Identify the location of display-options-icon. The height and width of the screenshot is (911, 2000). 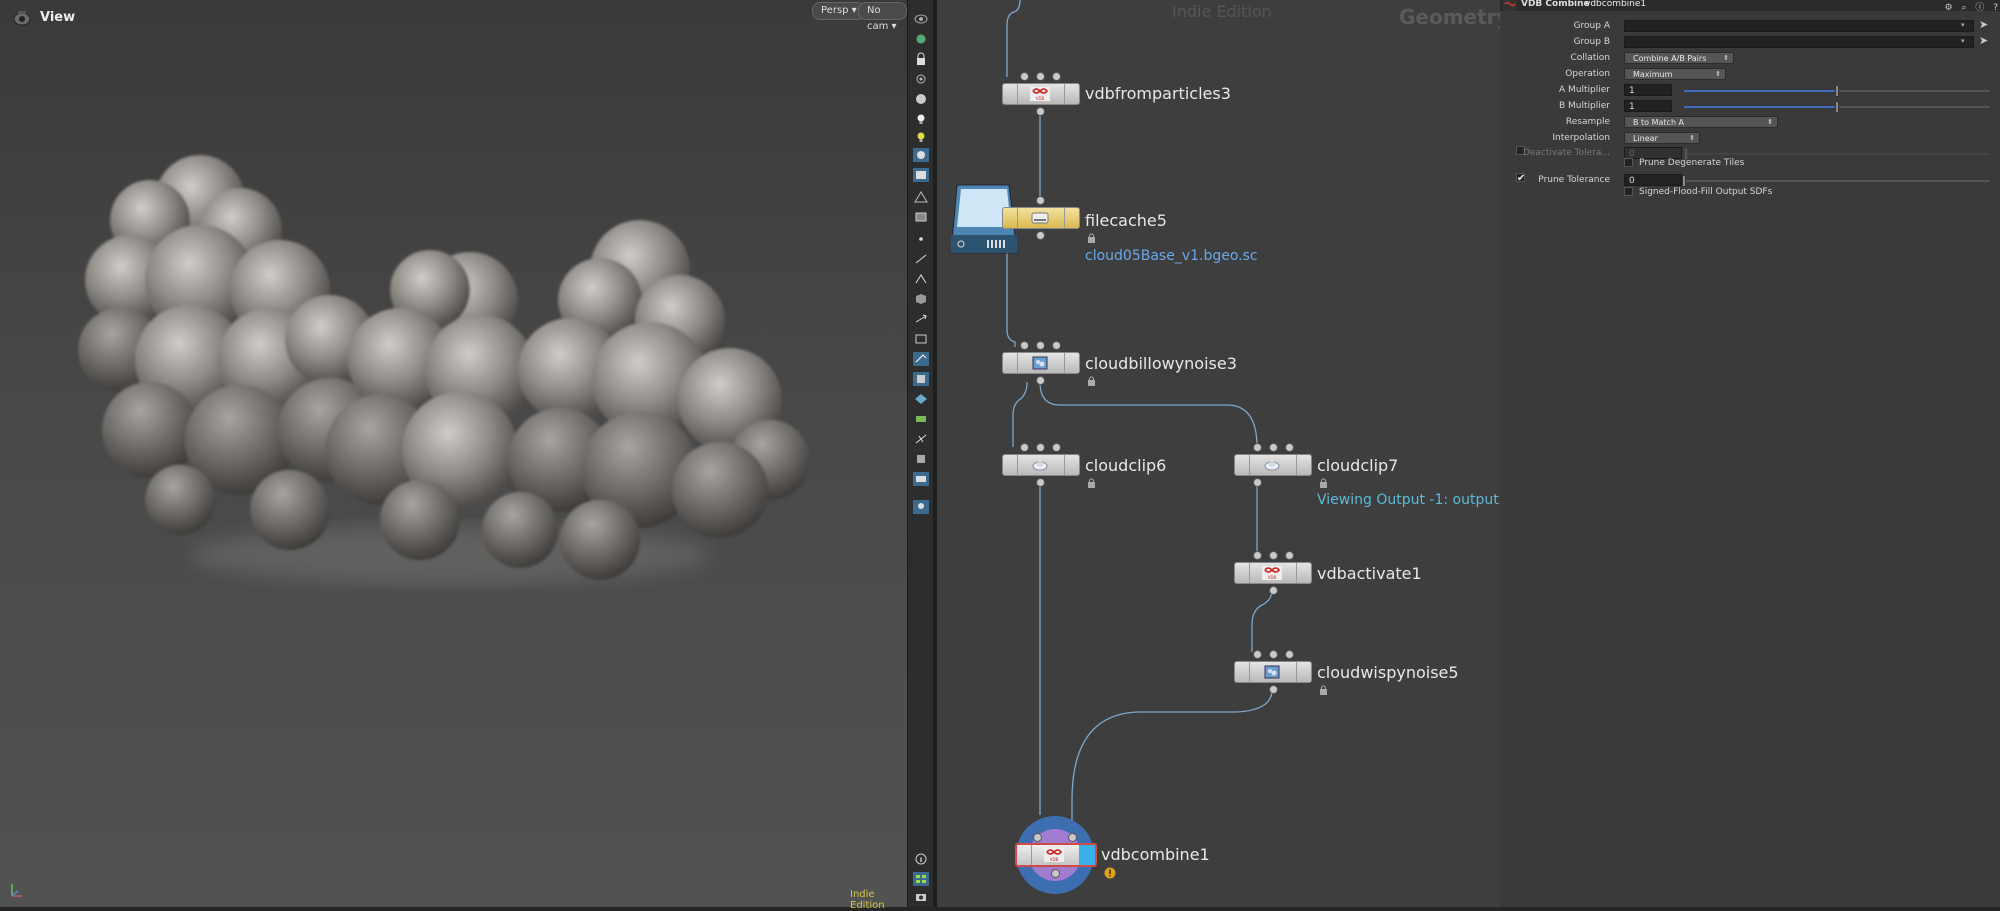
(921, 155).